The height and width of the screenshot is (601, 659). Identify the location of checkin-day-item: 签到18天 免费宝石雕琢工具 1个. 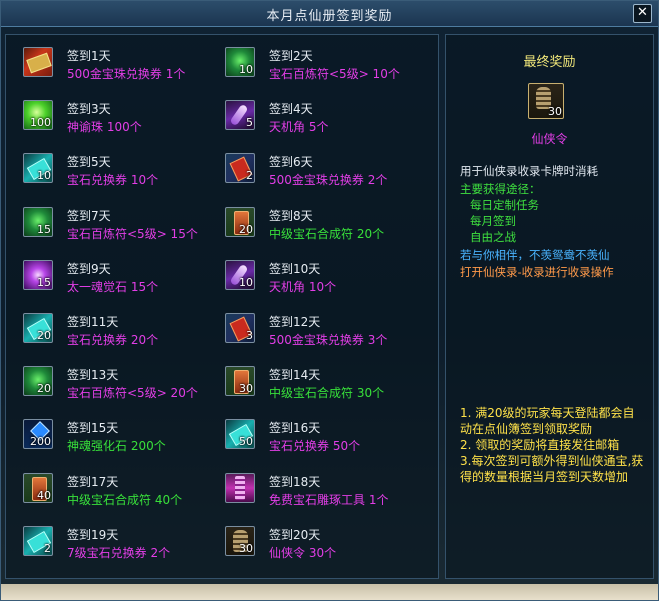
(325, 492).